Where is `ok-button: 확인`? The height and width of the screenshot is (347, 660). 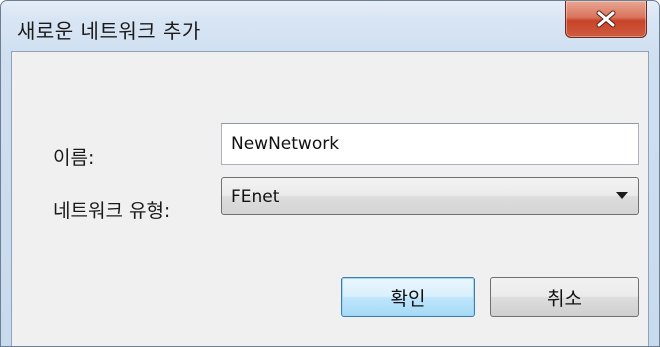
ok-button: 확인 is located at coordinates (408, 297).